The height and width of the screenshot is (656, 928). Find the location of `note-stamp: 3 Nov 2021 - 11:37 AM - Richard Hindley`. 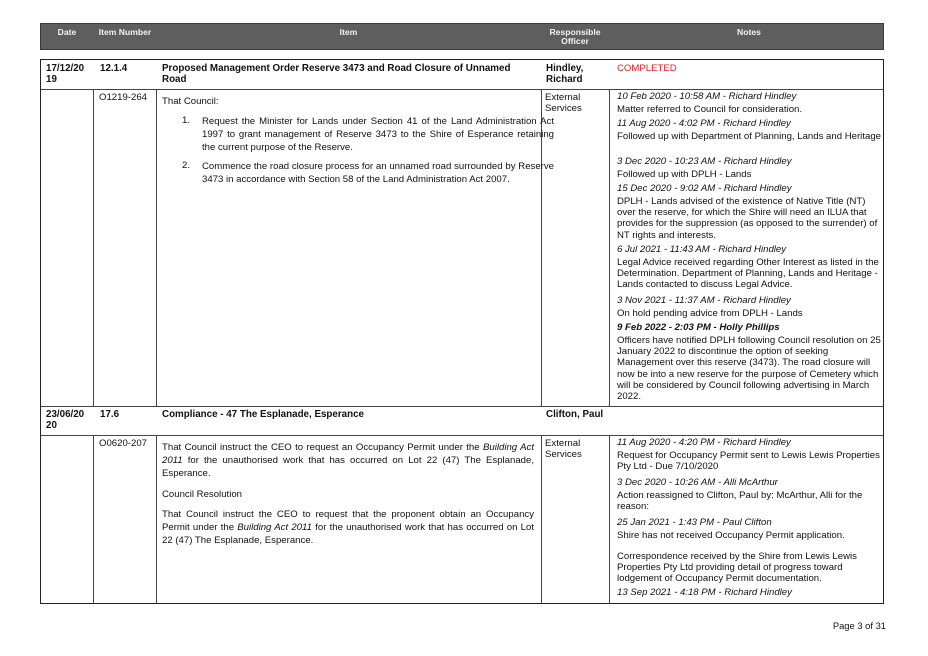

note-stamp: 3 Nov 2021 - 11:37 AM - Richard Hindley is located at coordinates (704, 300).